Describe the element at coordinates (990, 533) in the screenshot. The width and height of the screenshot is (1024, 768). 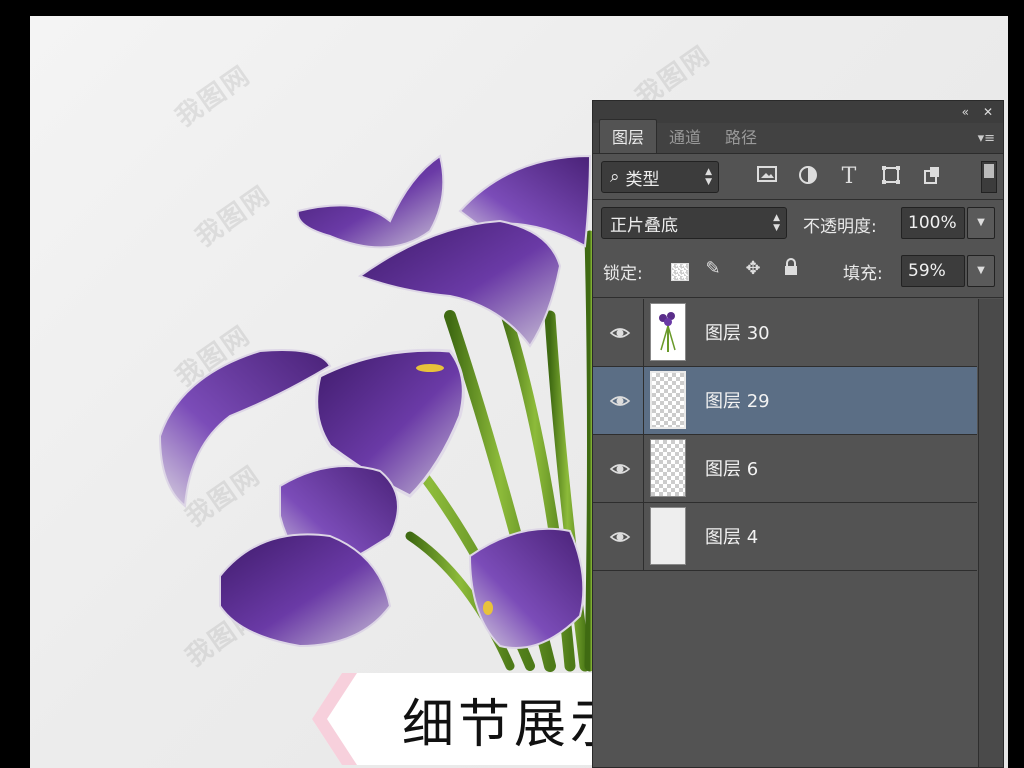
I see `layers-scrollbar` at that location.